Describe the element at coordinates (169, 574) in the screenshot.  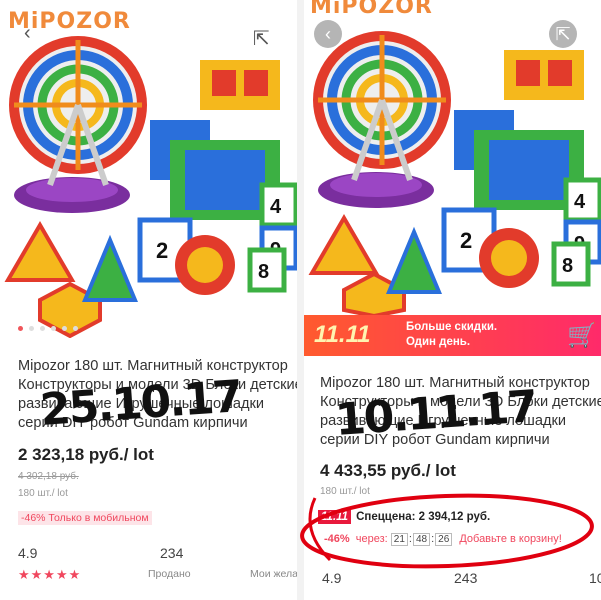
I see `sold-label: Продано` at that location.